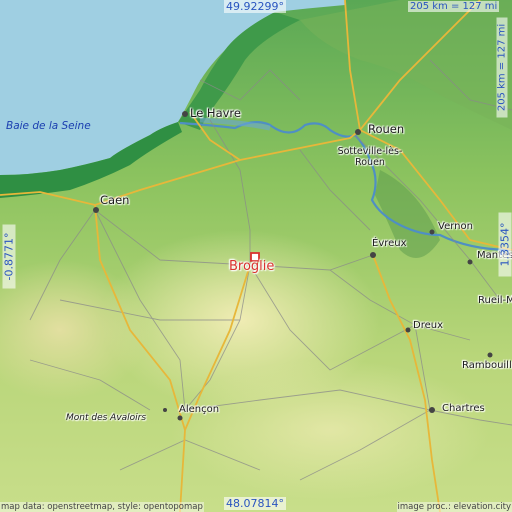 Image resolution: width=512 pixels, height=512 pixels. I want to click on place-caen: Caen, so click(114, 200).